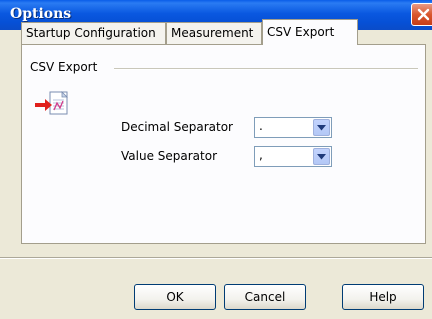  Describe the element at coordinates (169, 156) in the screenshot. I see `value-separator-label: Value Separator` at that location.